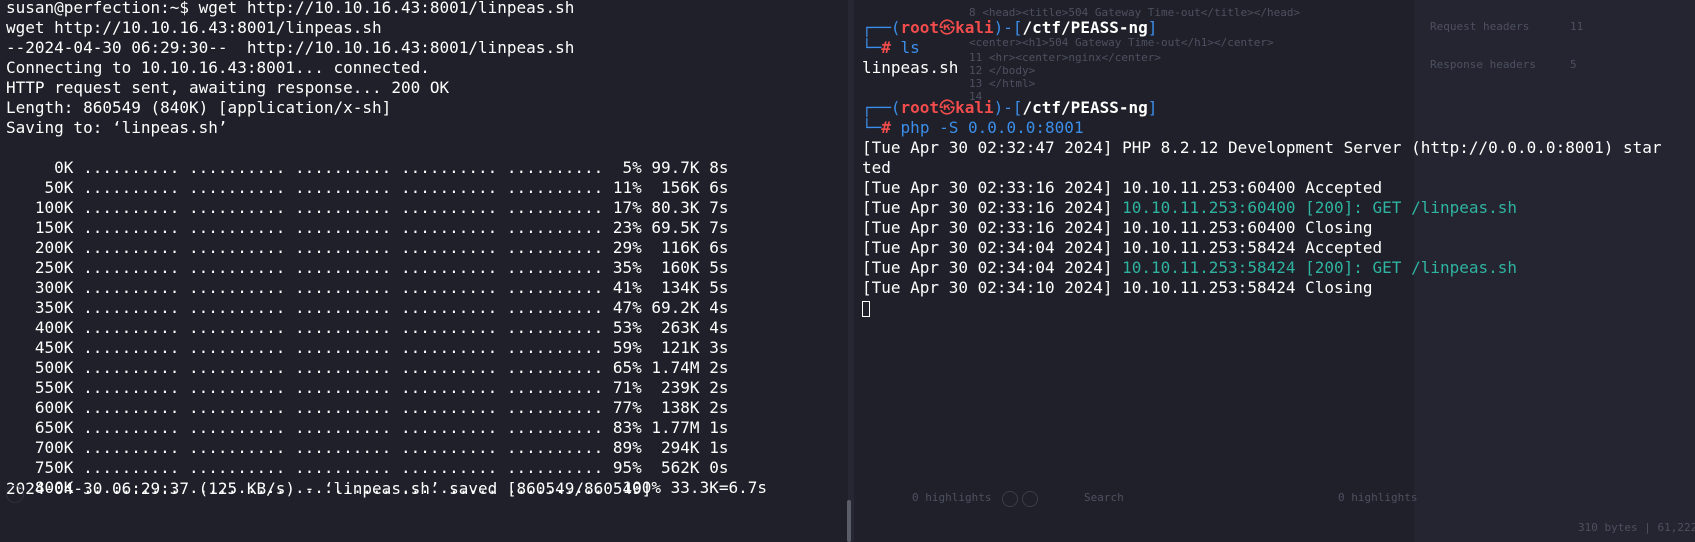 Image resolution: width=1695 pixels, height=542 pixels. I want to click on terminal-output-line: Length: 860549 (840K) [application/x-sh], so click(199, 107).